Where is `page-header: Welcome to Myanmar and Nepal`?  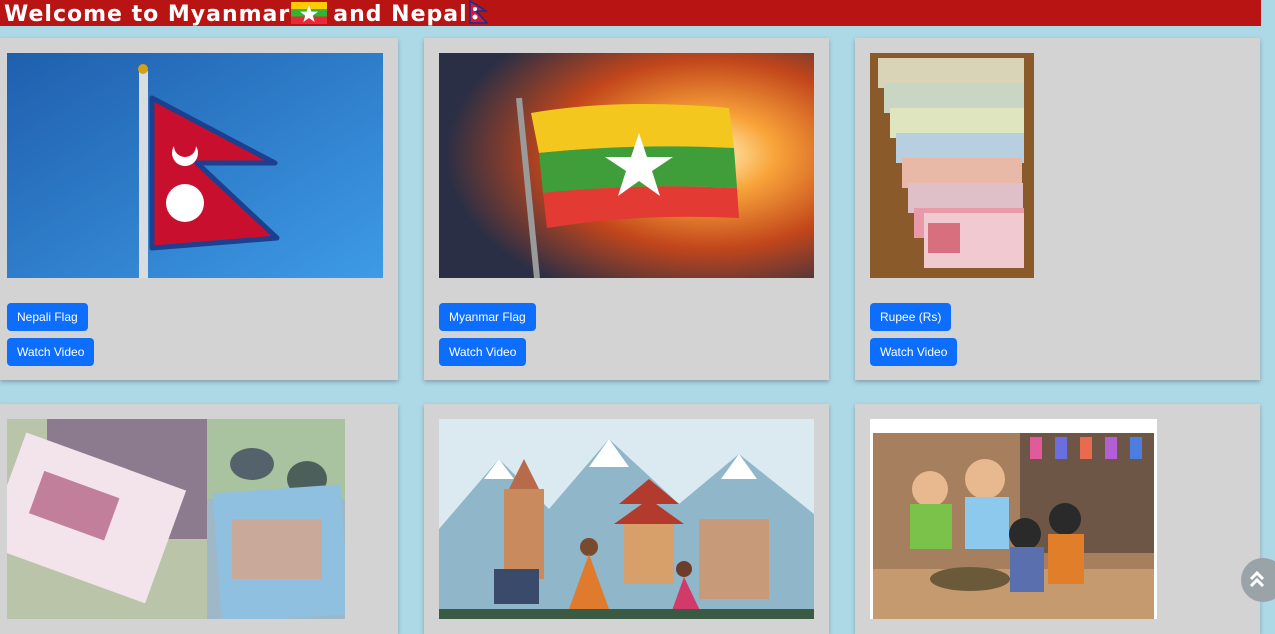
page-header: Welcome to Myanmar and Nepal is located at coordinates (630, 13).